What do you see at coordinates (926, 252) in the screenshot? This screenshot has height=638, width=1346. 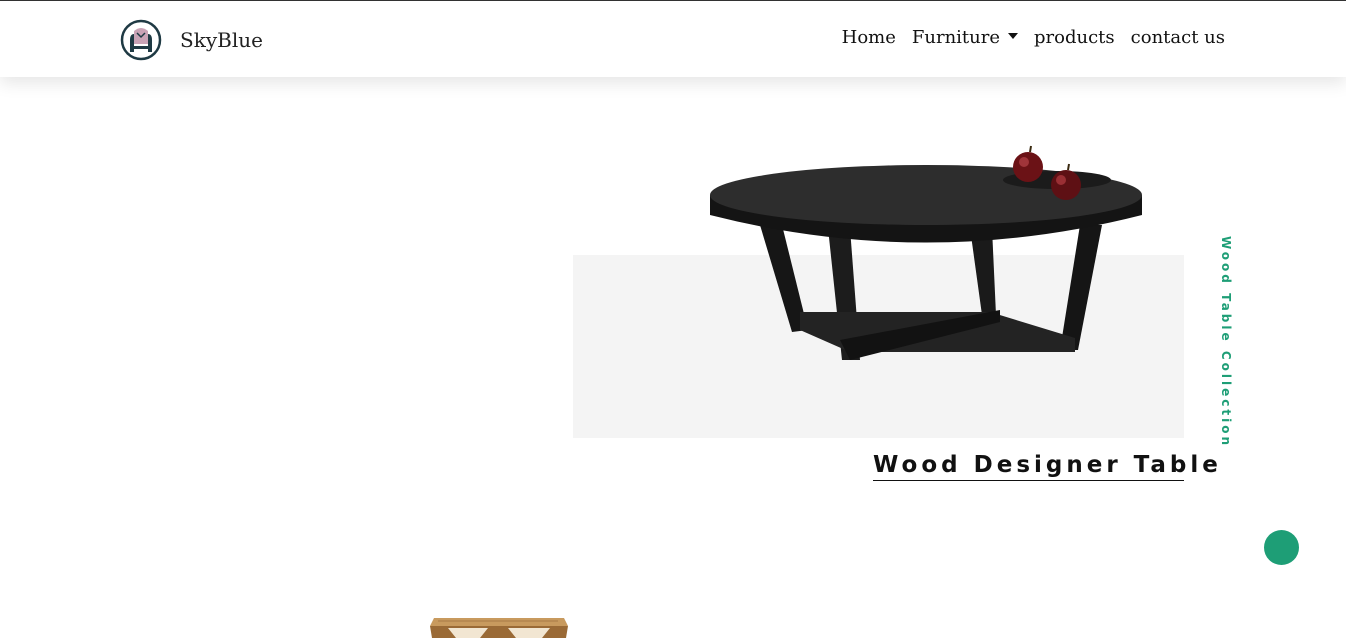 I see `round-coffee-table-image` at bounding box center [926, 252].